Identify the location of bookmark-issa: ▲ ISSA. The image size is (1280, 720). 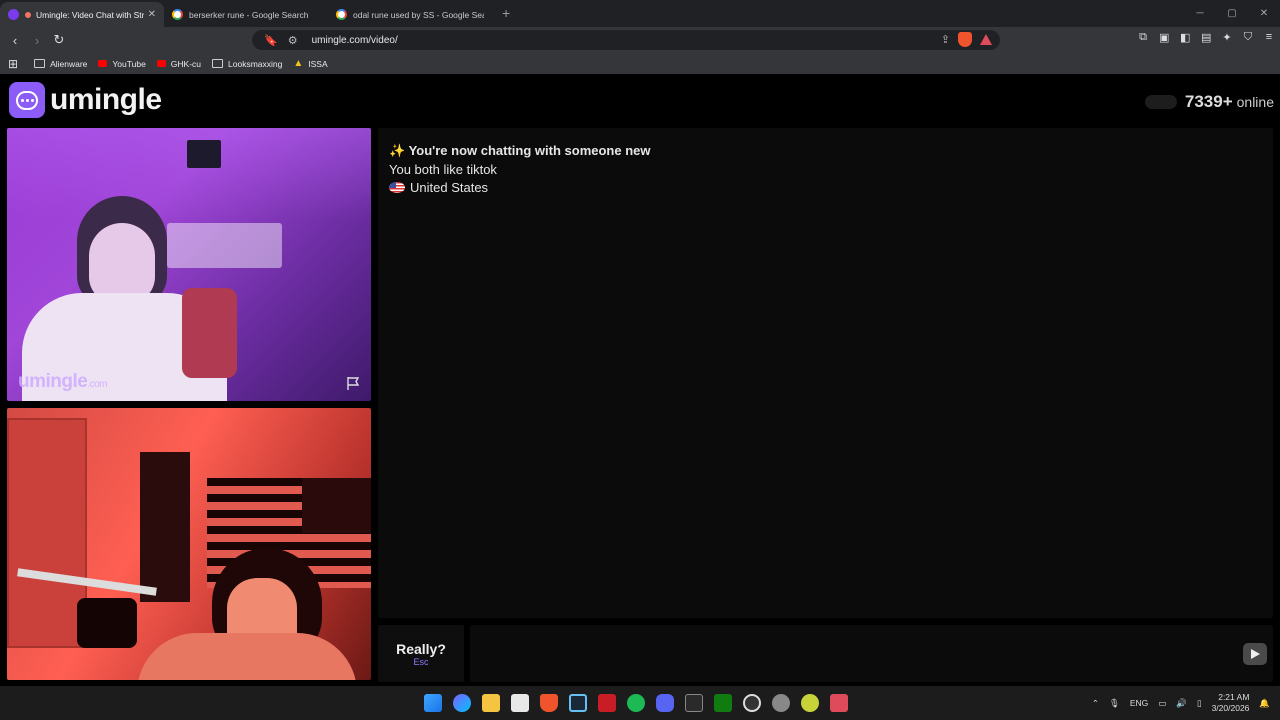
(310, 63).